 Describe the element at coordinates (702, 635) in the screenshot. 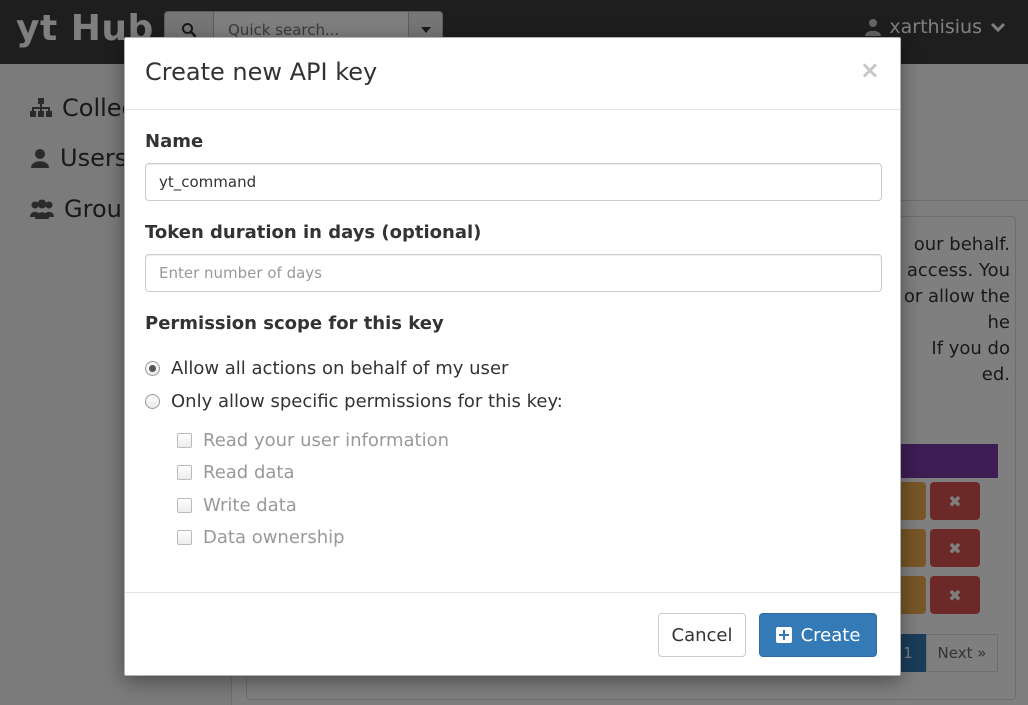

I see `cancel-button: Cancel` at that location.